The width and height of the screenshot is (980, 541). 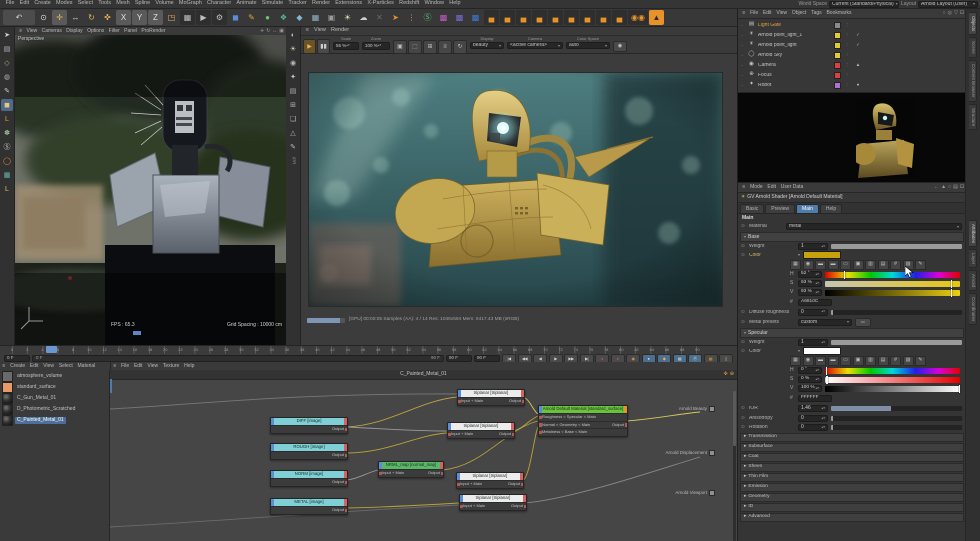 I want to click on vertical-tab-layer: Layer, so click(x=973, y=258).